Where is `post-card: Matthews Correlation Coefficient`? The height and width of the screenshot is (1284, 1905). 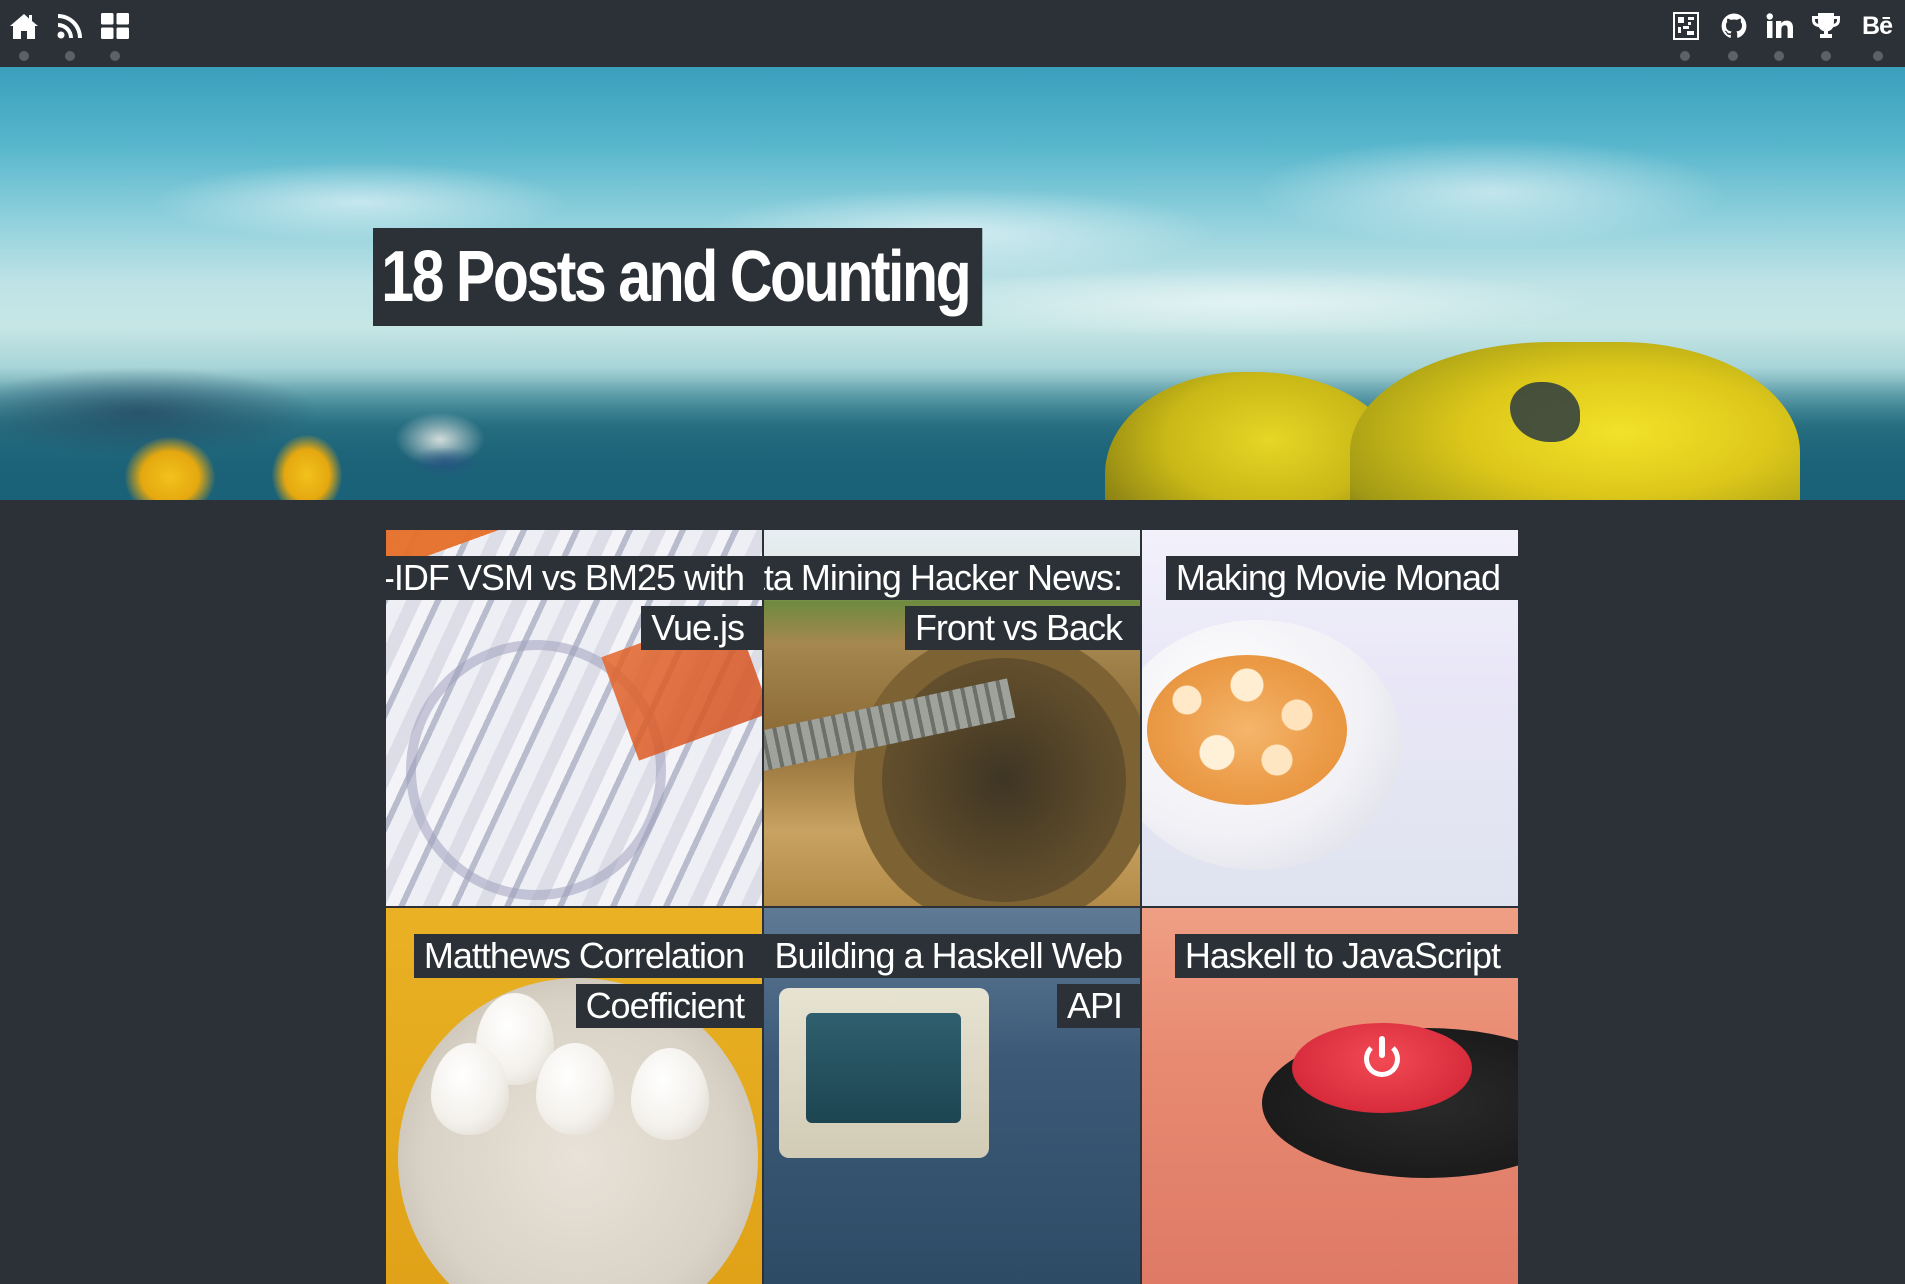
post-card: Matthews Correlation Coefficient is located at coordinates (574, 1096).